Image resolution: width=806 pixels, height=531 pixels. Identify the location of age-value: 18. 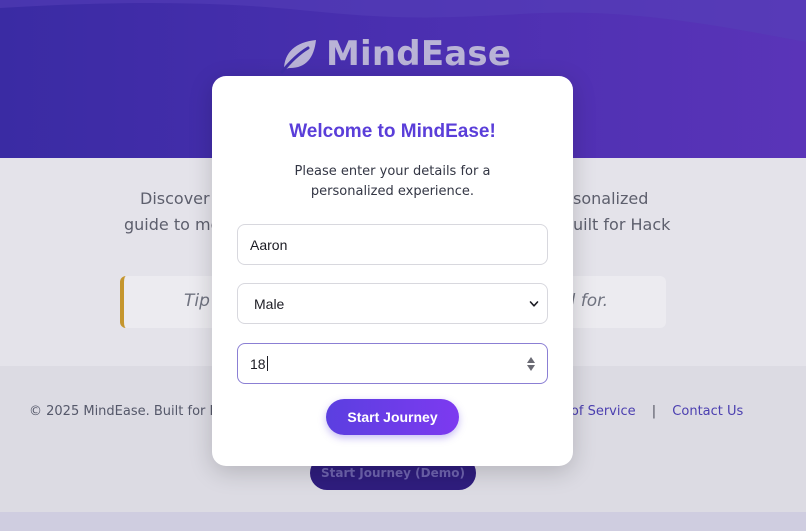
(258, 363).